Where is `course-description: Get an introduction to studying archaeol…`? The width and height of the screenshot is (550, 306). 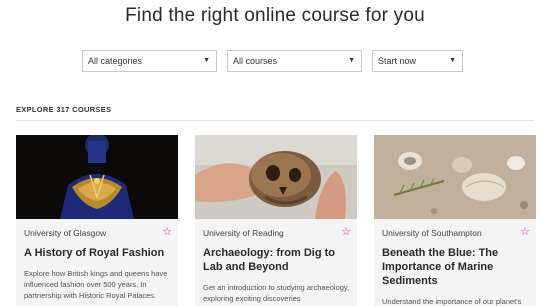 course-description: Get an introduction to studying archaeol… is located at coordinates (276, 293).